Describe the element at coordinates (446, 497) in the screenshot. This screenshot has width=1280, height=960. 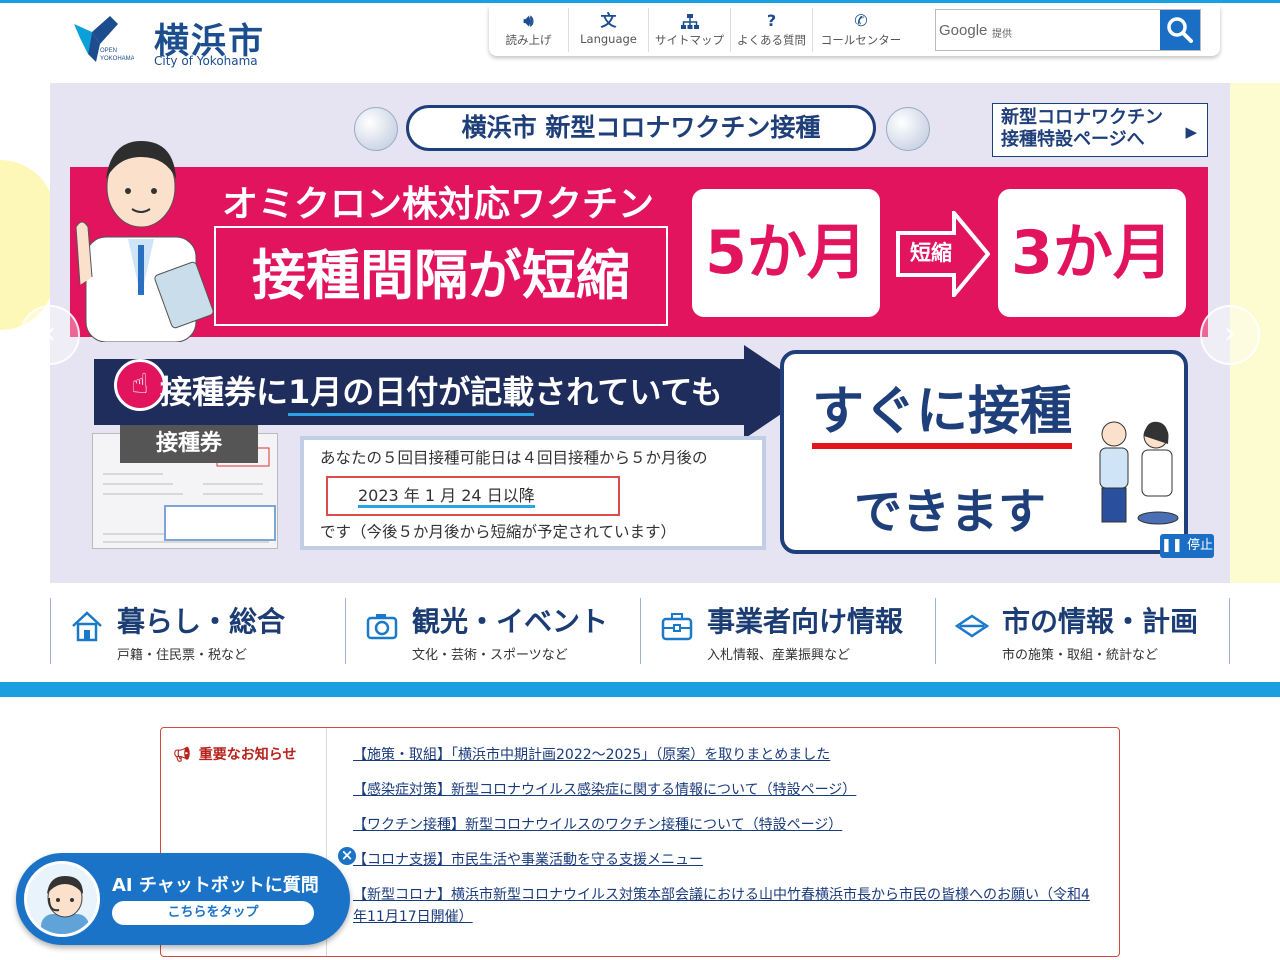
I see `info-date: 2023 年 1 月 24 日以降` at that location.